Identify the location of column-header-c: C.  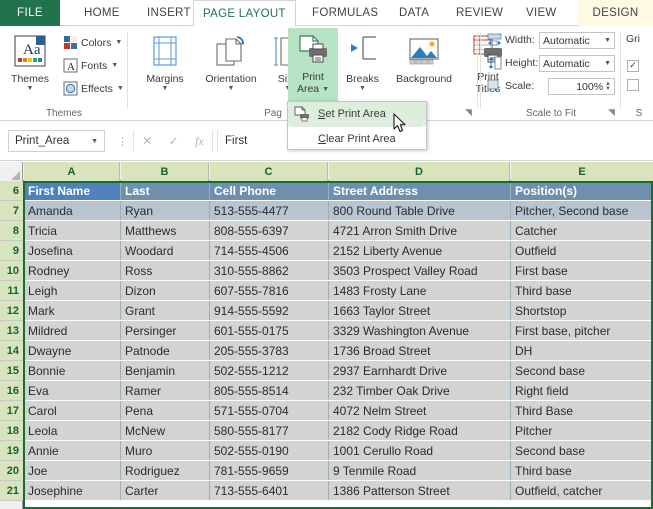
(269, 171).